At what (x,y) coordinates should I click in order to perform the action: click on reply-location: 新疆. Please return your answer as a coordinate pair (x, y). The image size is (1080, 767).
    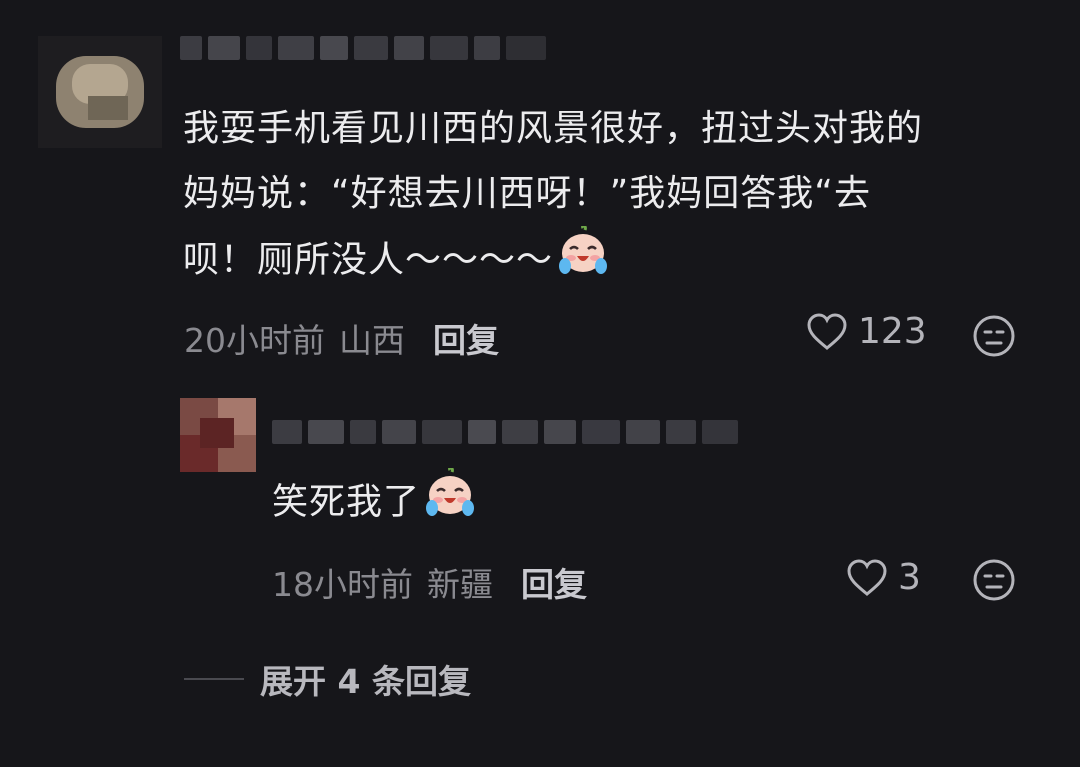
    Looking at the image, I should click on (460, 584).